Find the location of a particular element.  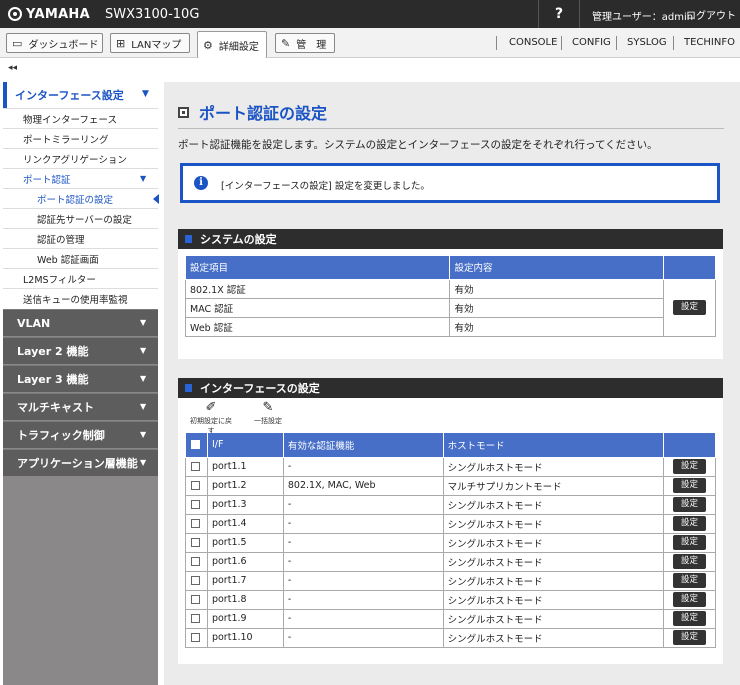

sidebar-section-interface: インターフェース設定 ▼ is located at coordinates (80, 95).